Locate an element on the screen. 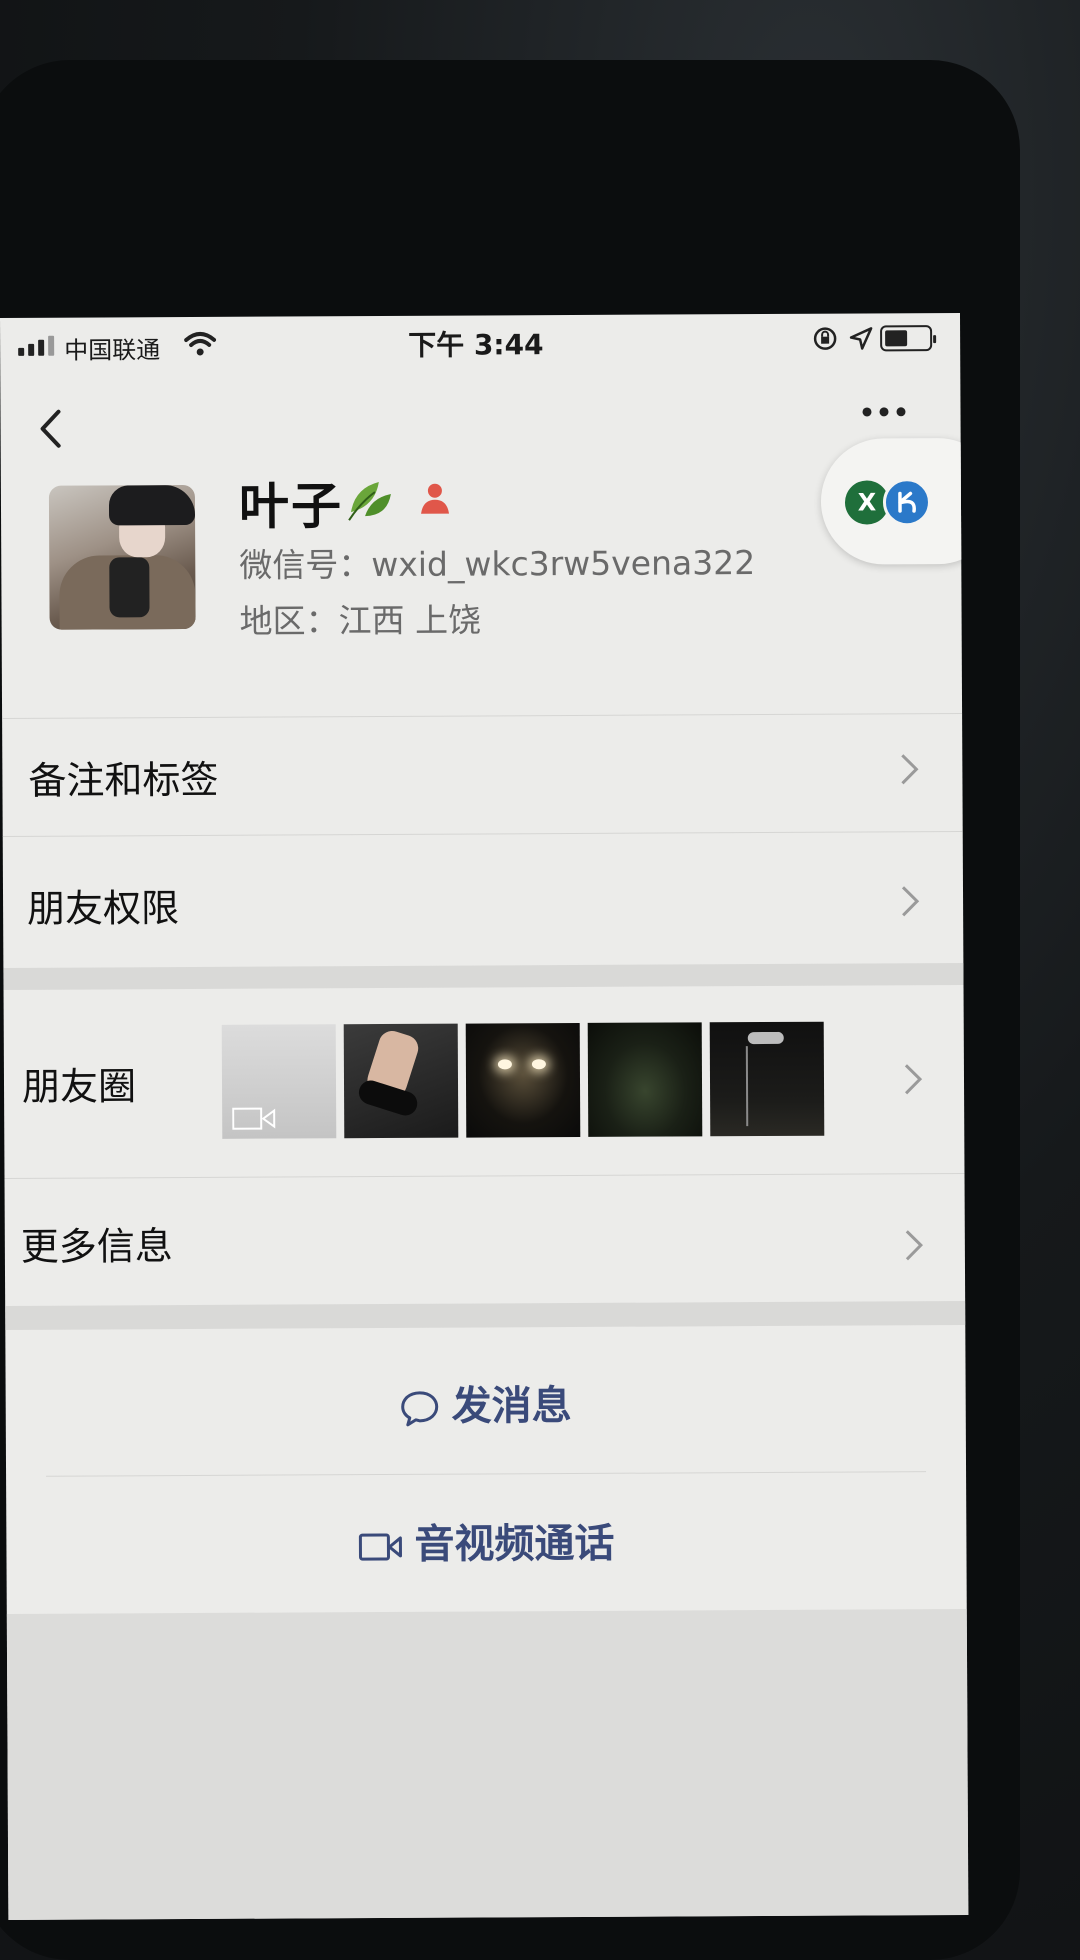 The width and height of the screenshot is (1080, 1960). leaf-icon is located at coordinates (369, 501).